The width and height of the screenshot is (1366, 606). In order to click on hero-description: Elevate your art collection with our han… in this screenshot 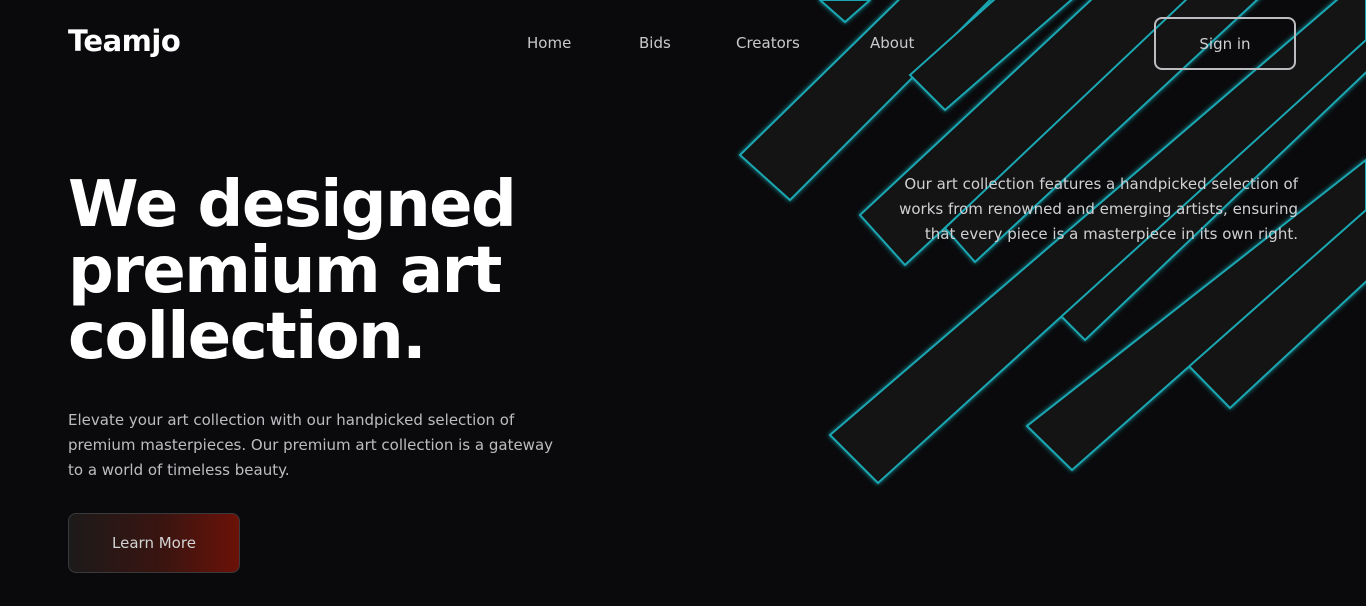, I will do `click(311, 445)`.